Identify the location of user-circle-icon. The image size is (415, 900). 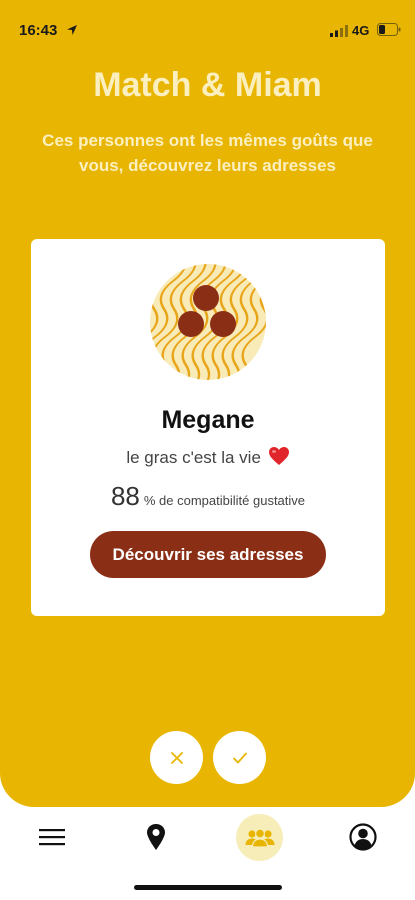
(363, 837).